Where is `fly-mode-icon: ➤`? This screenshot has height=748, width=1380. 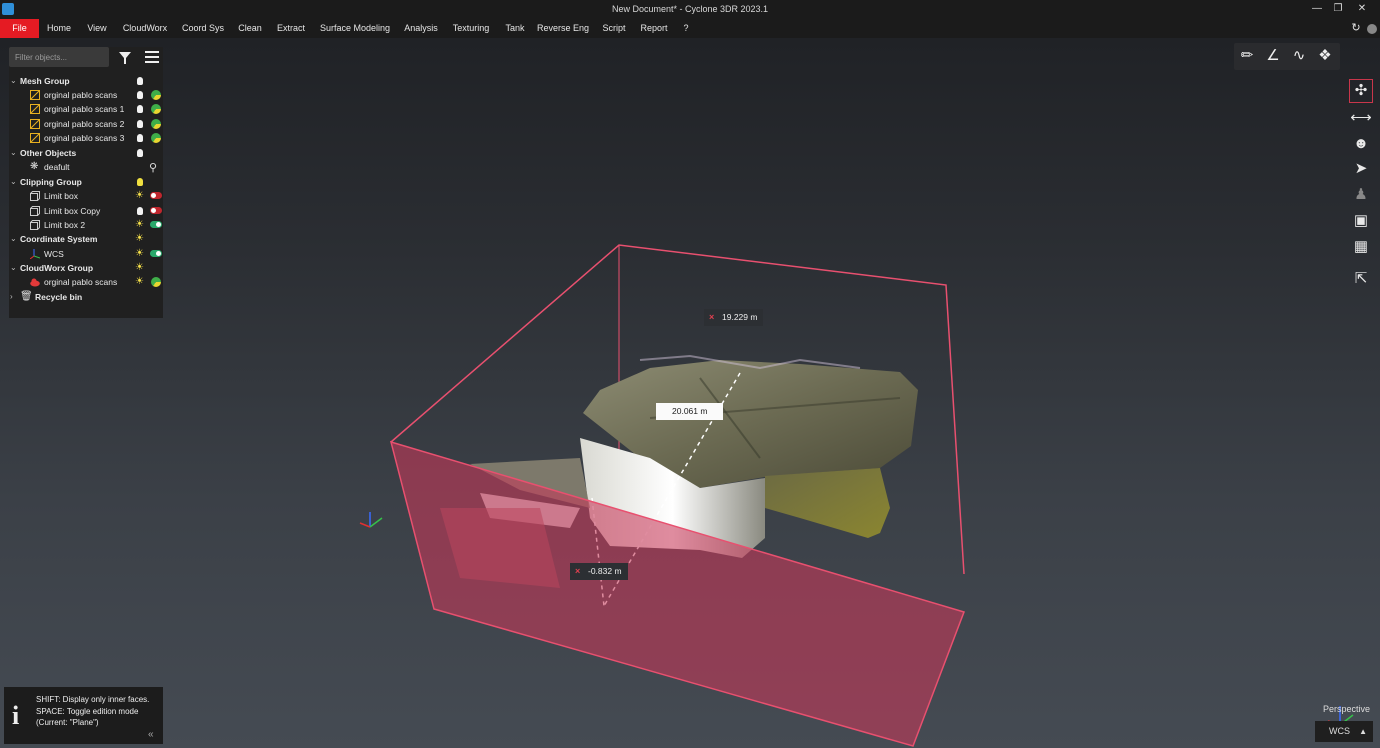
fly-mode-icon: ➤ is located at coordinates (1361, 169).